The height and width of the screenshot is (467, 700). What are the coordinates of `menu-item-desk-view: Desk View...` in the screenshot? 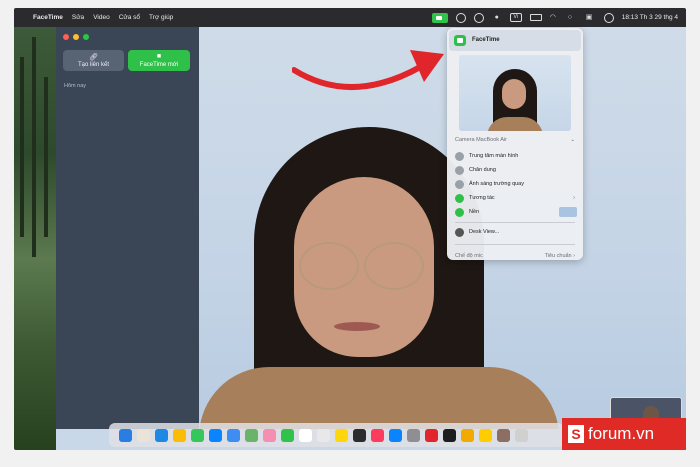 It's located at (516, 233).